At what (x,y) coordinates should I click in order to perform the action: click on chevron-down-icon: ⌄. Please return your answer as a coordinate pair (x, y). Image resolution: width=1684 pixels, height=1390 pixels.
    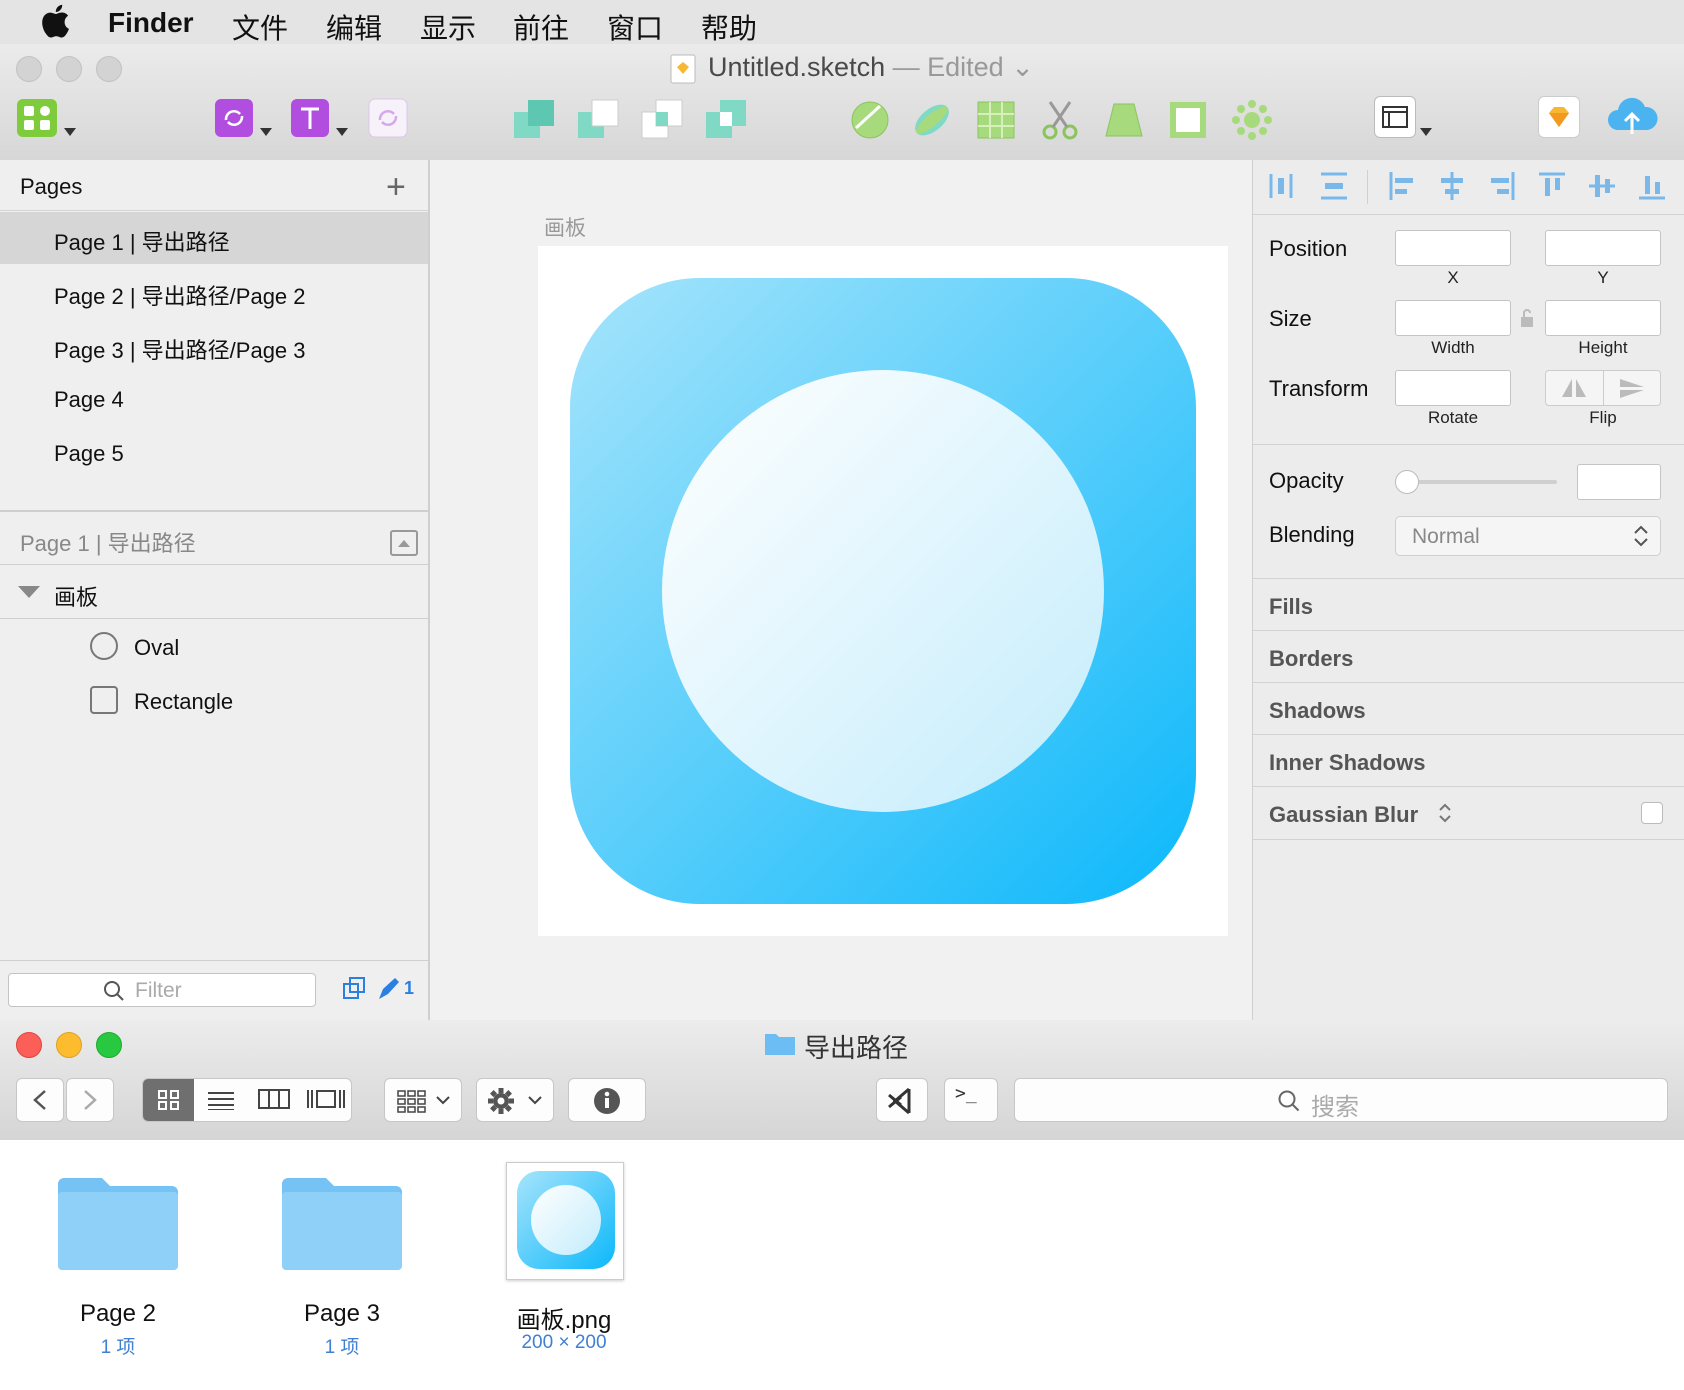
    Looking at the image, I should click on (1022, 67).